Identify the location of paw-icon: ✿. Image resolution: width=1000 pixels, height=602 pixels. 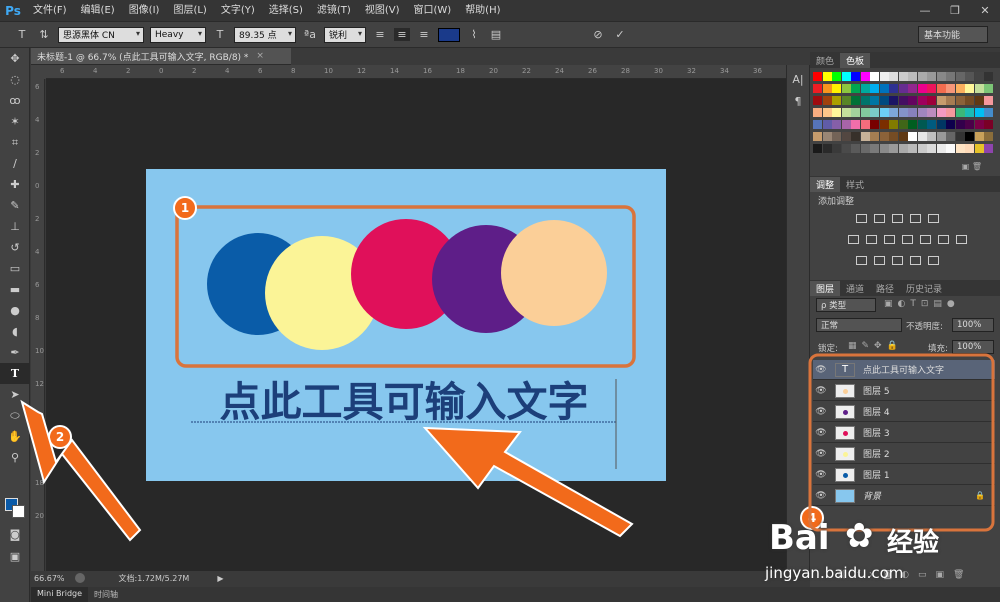
(859, 536).